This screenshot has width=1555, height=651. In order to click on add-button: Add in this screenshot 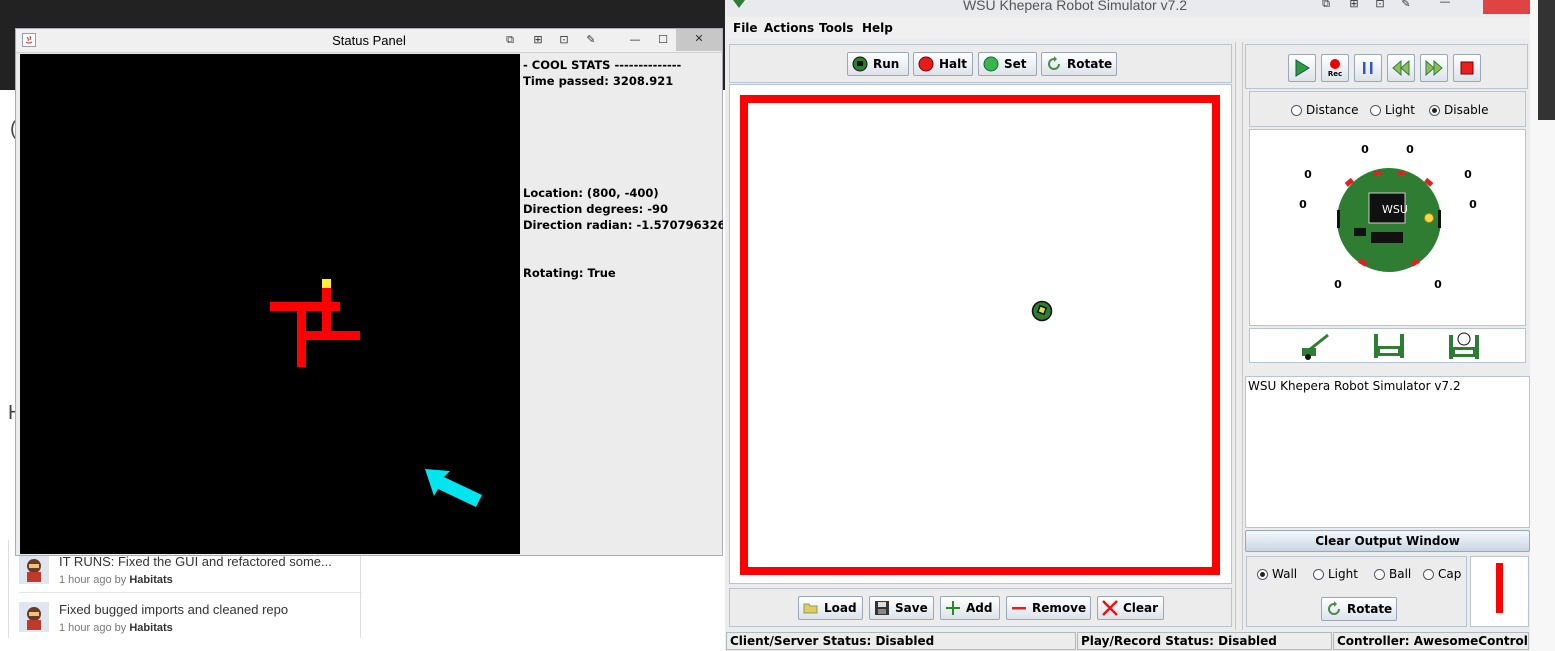, I will do `click(970, 608)`.